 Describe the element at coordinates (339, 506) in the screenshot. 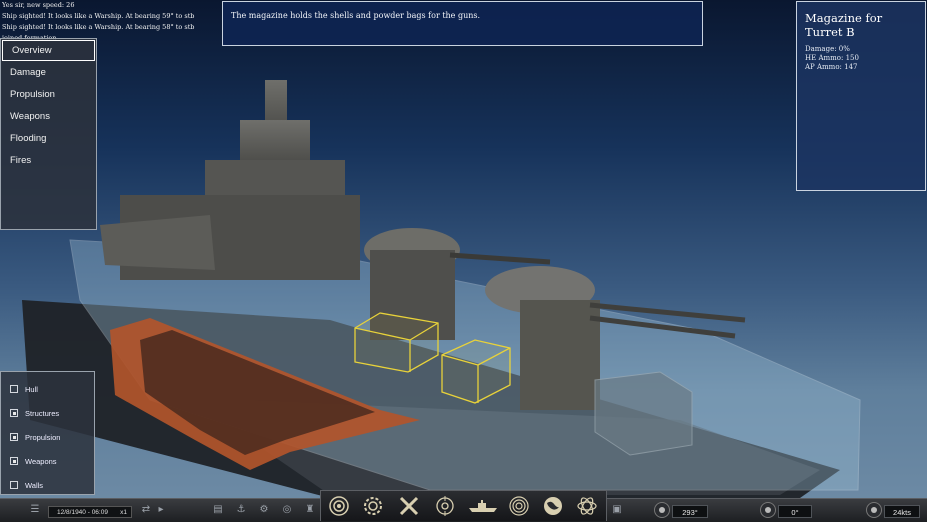

I see `sonar-icon` at that location.